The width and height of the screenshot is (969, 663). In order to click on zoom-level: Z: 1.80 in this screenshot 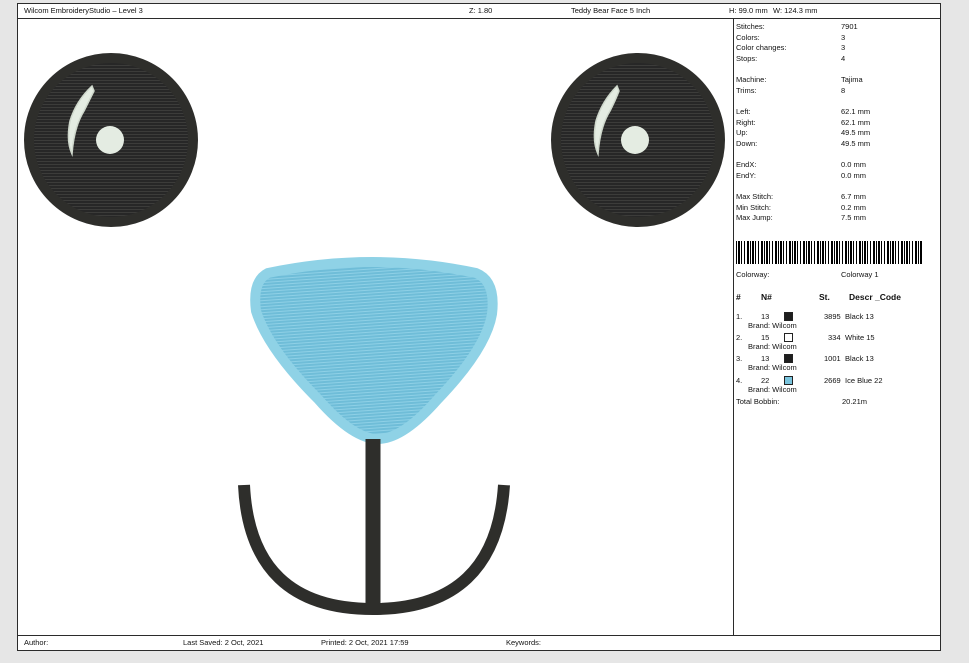, I will do `click(481, 10)`.